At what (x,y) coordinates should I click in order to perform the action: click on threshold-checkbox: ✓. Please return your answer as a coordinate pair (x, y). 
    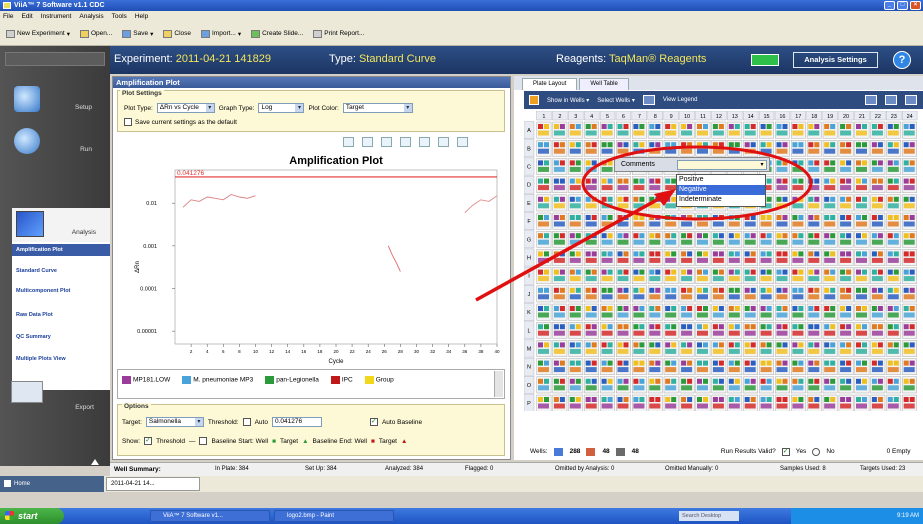
    Looking at the image, I should click on (148, 441).